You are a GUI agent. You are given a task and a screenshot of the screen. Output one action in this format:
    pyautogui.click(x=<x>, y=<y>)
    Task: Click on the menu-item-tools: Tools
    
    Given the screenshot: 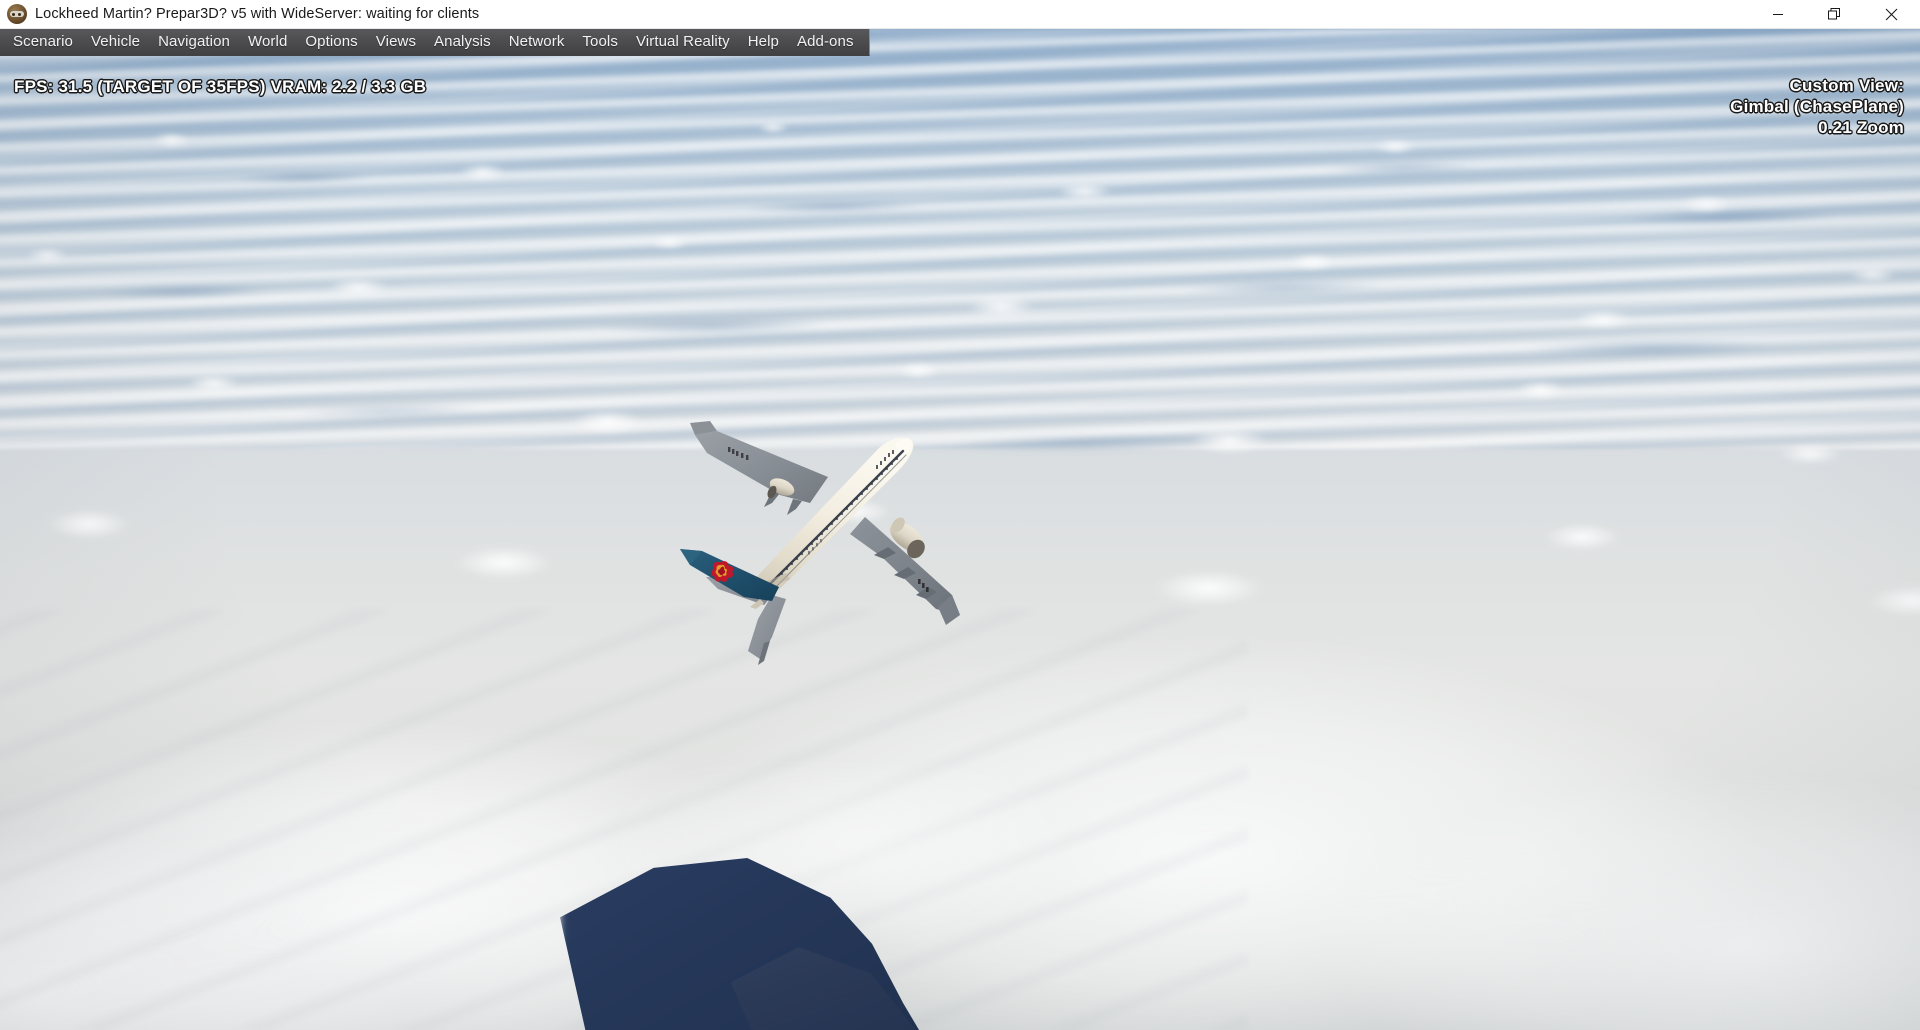 What is the action you would take?
    pyautogui.click(x=600, y=42)
    